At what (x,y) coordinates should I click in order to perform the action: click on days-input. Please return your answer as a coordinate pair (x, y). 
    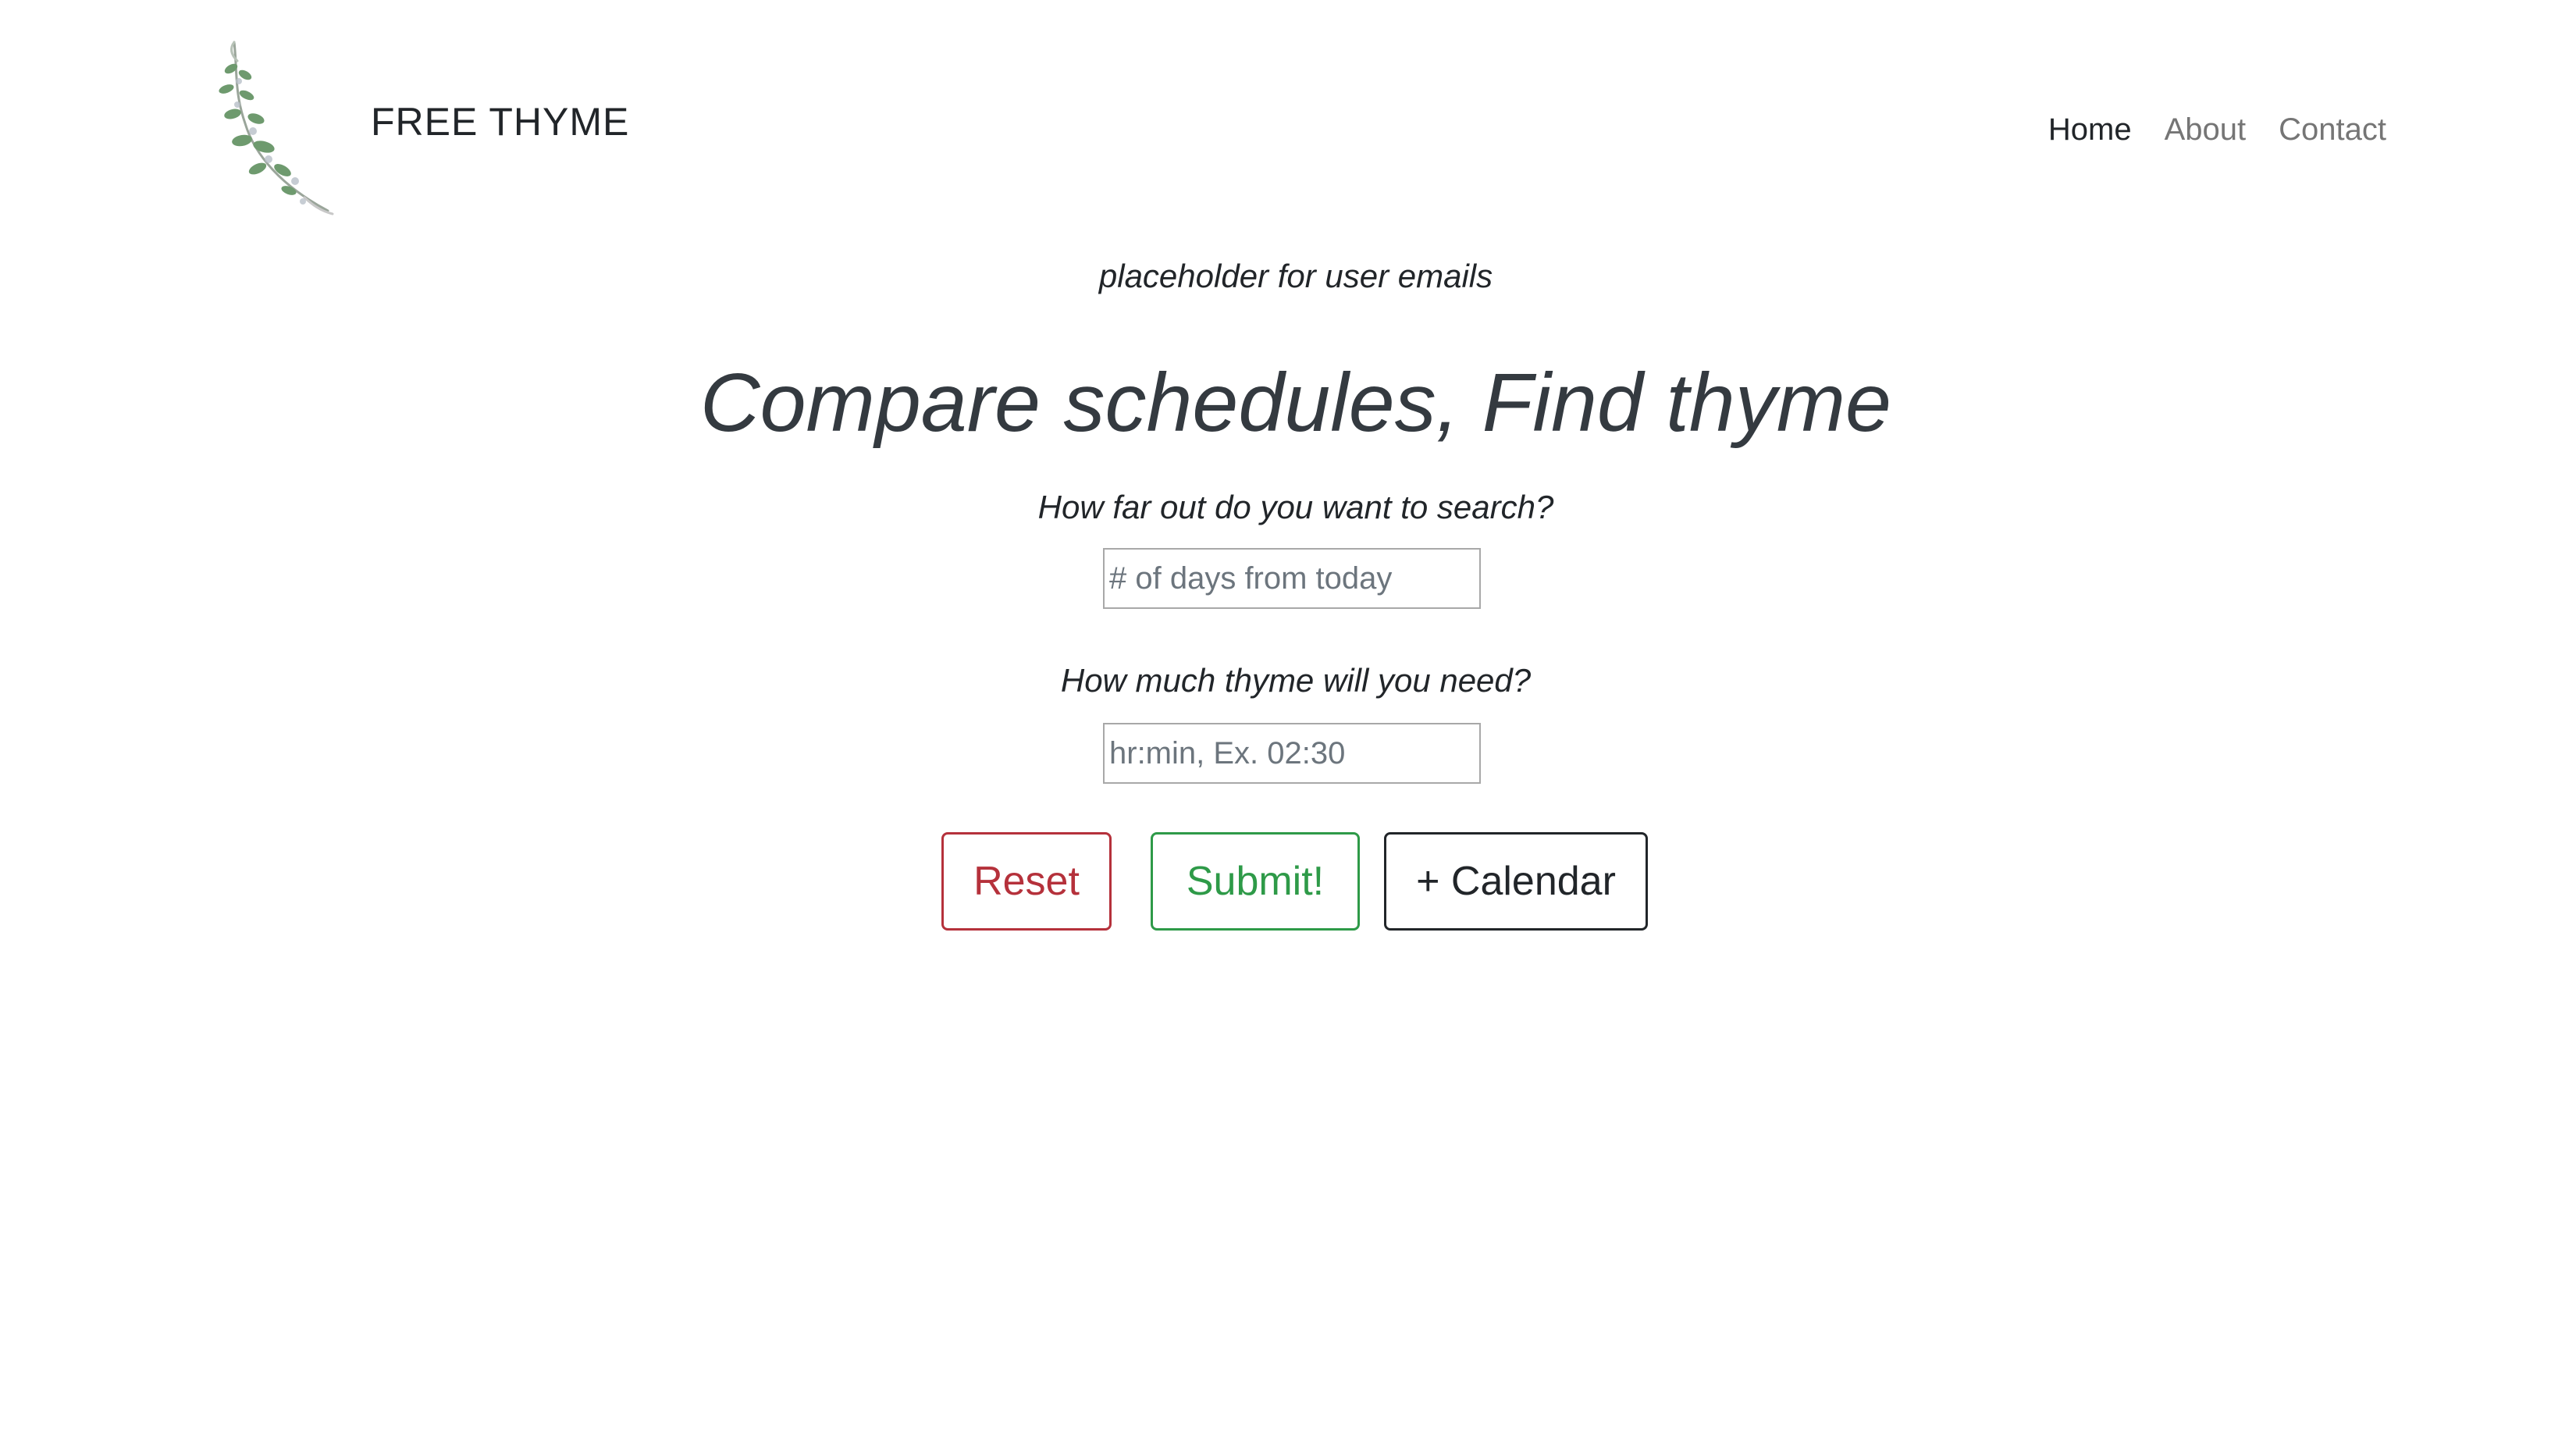
    Looking at the image, I should click on (1292, 578).